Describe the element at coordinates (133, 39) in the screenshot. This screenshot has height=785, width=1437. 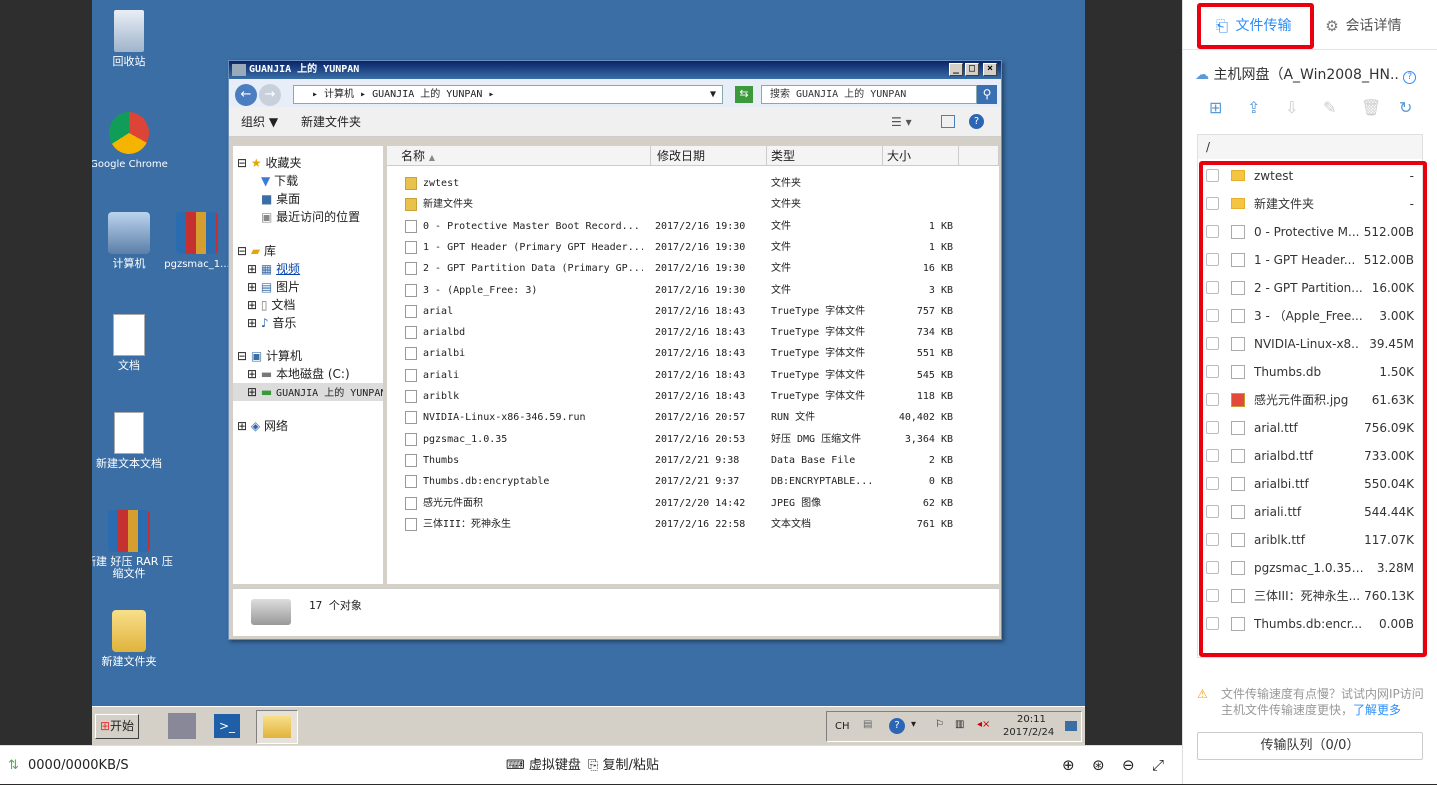
I see `desktop-icon-recycle-bin: 回收站` at that location.